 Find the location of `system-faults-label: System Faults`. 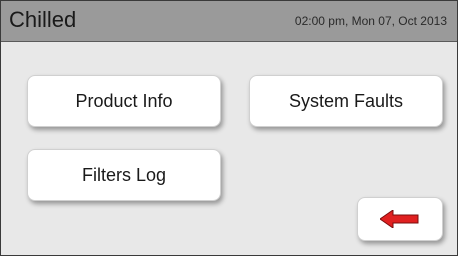

system-faults-label: System Faults is located at coordinates (346, 100).